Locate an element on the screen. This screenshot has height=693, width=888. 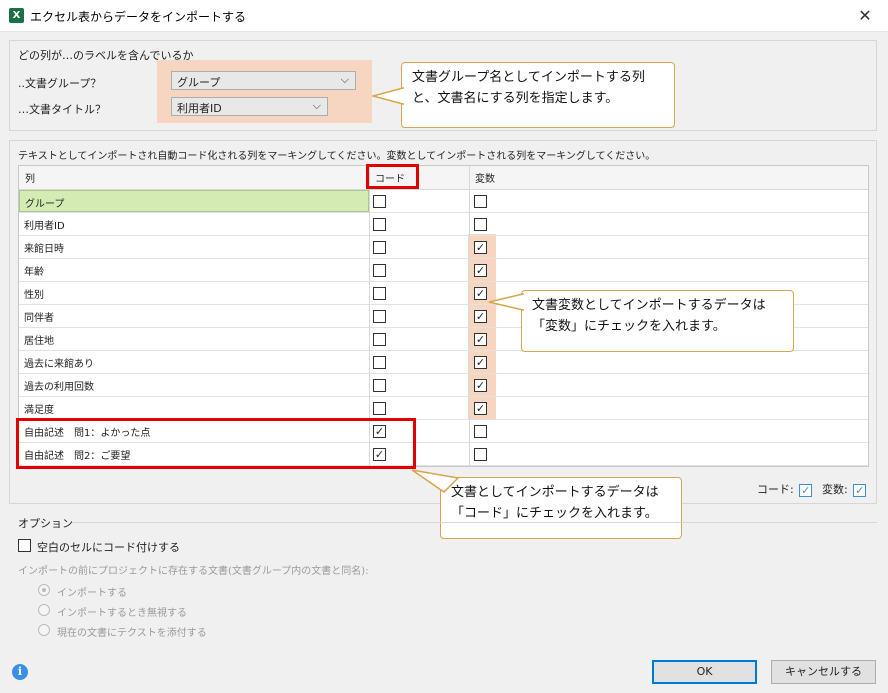
doc-title-label: …文書タイトル？ is located at coordinates (62, 109).